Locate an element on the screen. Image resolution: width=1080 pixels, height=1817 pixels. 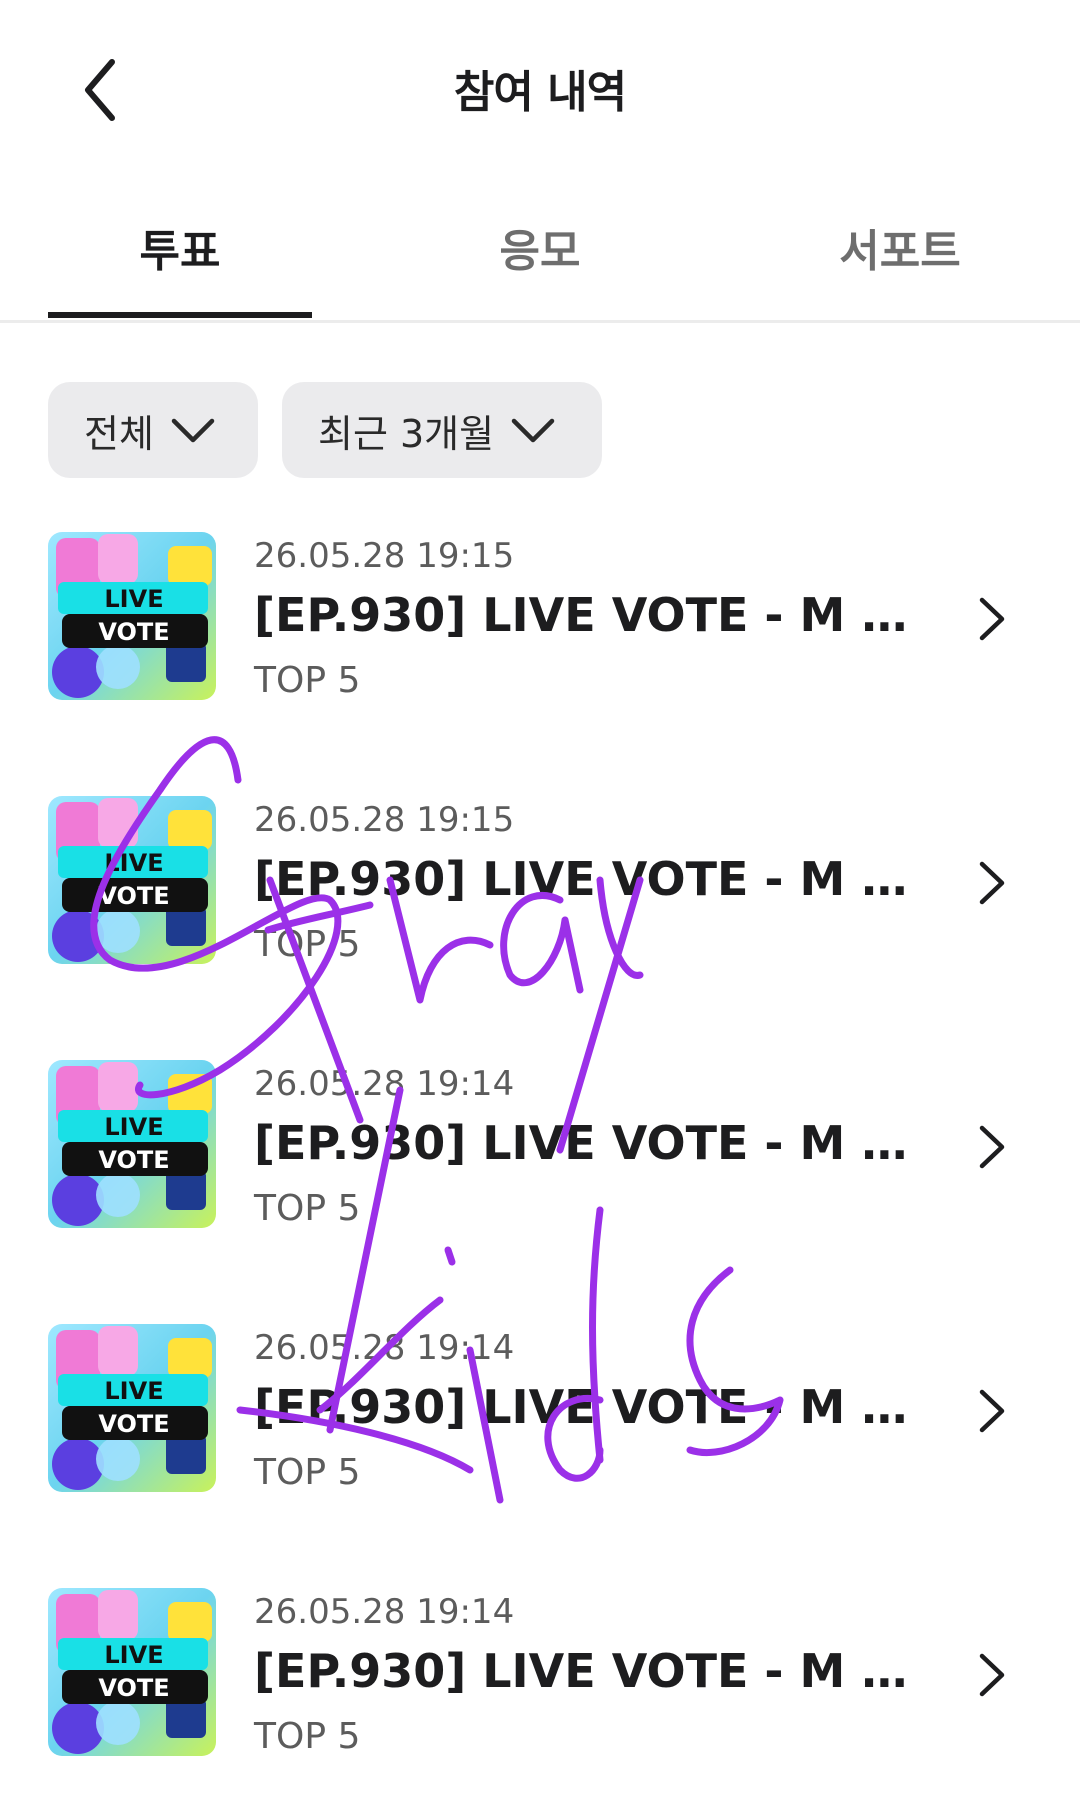
active-tab-indicator is located at coordinates (180, 315).